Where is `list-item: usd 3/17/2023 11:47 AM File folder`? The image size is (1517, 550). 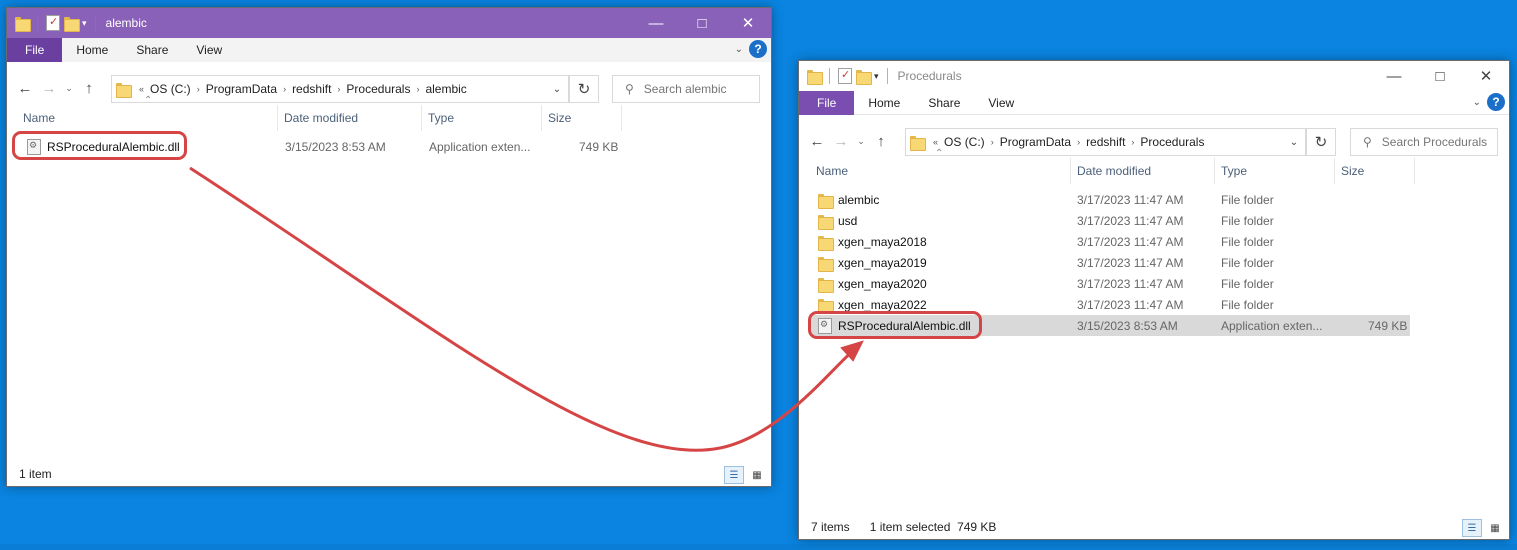
list-item: usd 3/17/2023 11:47 AM File folder is located at coordinates (1110, 220).